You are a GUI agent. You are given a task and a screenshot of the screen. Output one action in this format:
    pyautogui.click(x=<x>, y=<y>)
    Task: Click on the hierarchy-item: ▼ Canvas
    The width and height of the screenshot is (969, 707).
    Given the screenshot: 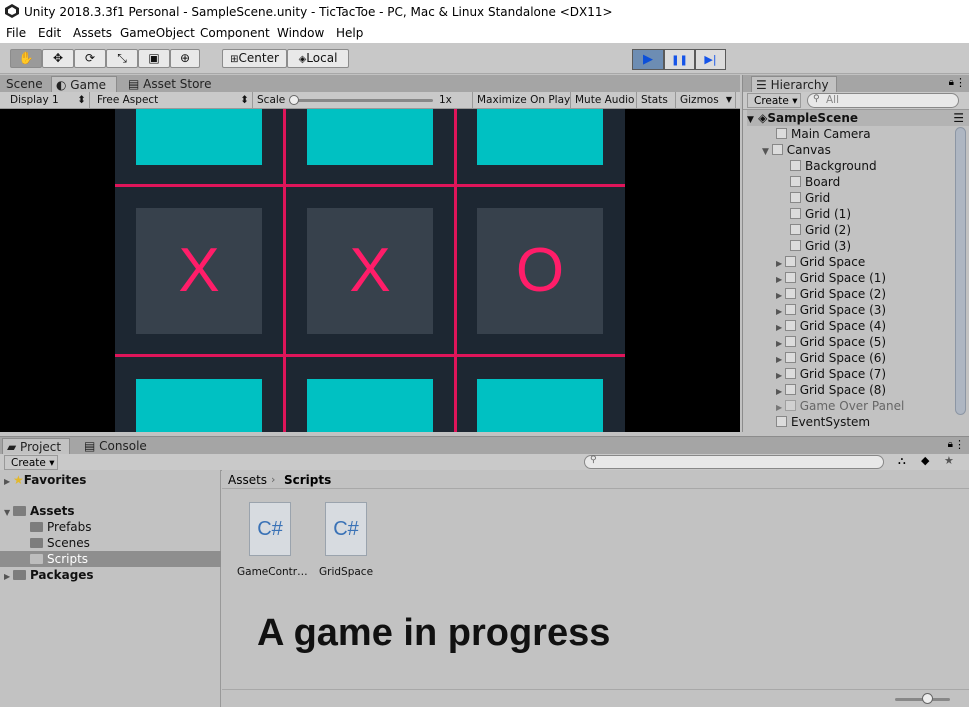 What is the action you would take?
    pyautogui.click(x=796, y=150)
    